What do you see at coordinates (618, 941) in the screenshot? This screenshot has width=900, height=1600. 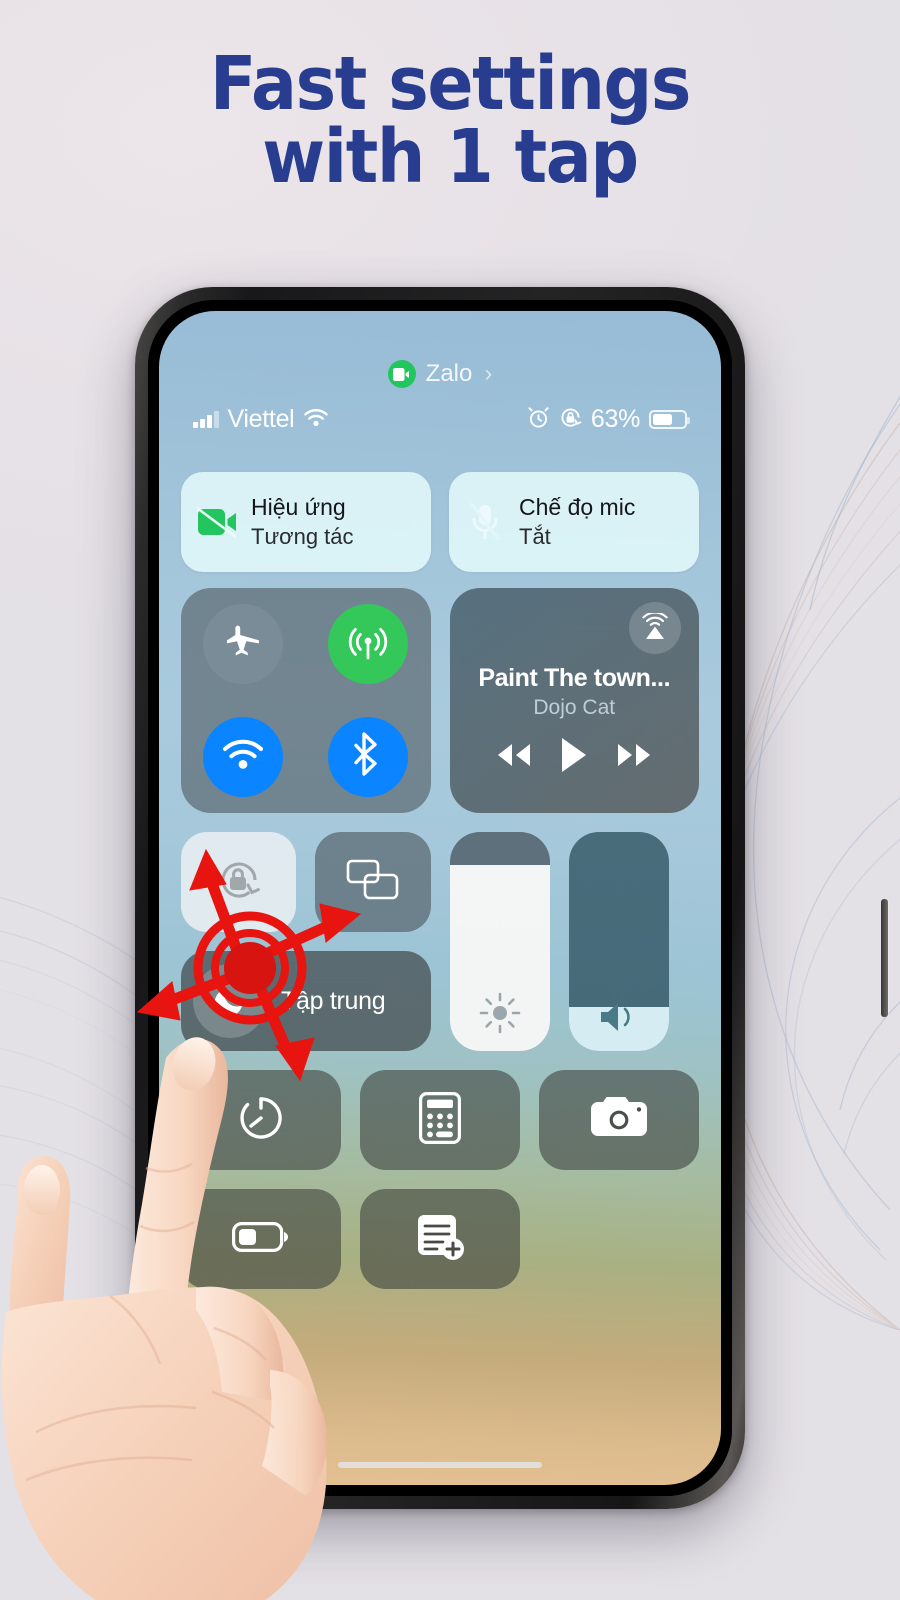 I see `volume-slider` at bounding box center [618, 941].